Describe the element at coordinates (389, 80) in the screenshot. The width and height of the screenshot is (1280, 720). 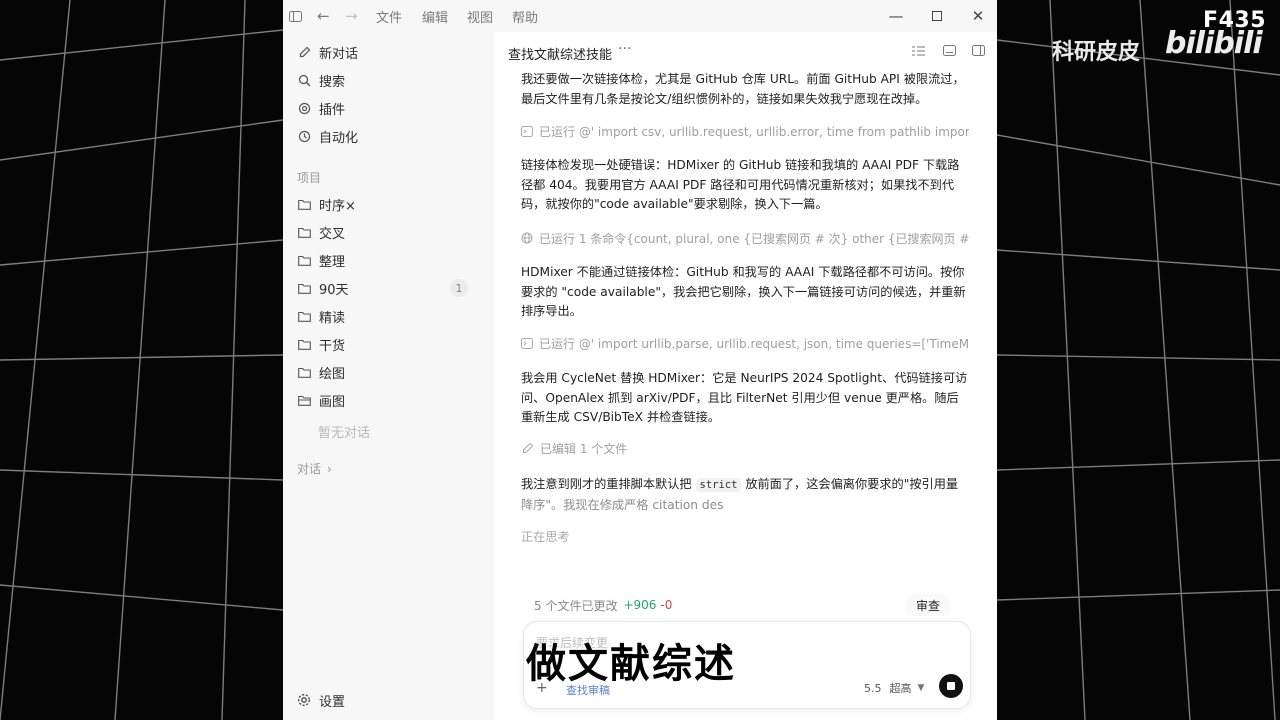
I see `sidebar-item-search: 搜索` at that location.